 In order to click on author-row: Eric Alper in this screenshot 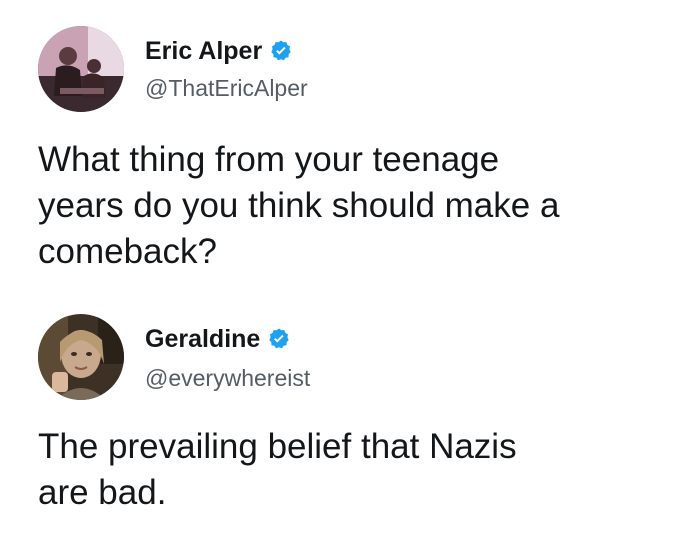, I will do `click(219, 51)`.